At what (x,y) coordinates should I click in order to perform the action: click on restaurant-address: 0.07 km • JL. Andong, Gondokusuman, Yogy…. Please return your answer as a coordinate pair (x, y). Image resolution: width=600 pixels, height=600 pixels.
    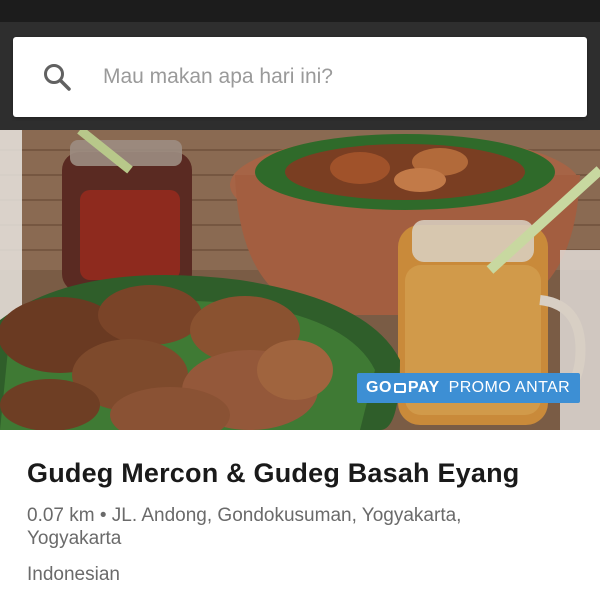
    Looking at the image, I should click on (307, 527).